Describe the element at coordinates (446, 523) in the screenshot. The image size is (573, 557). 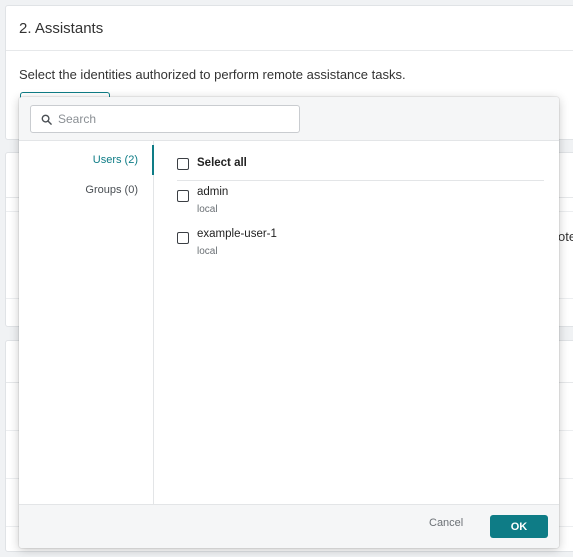
I see `cancel-button: Cancel` at that location.